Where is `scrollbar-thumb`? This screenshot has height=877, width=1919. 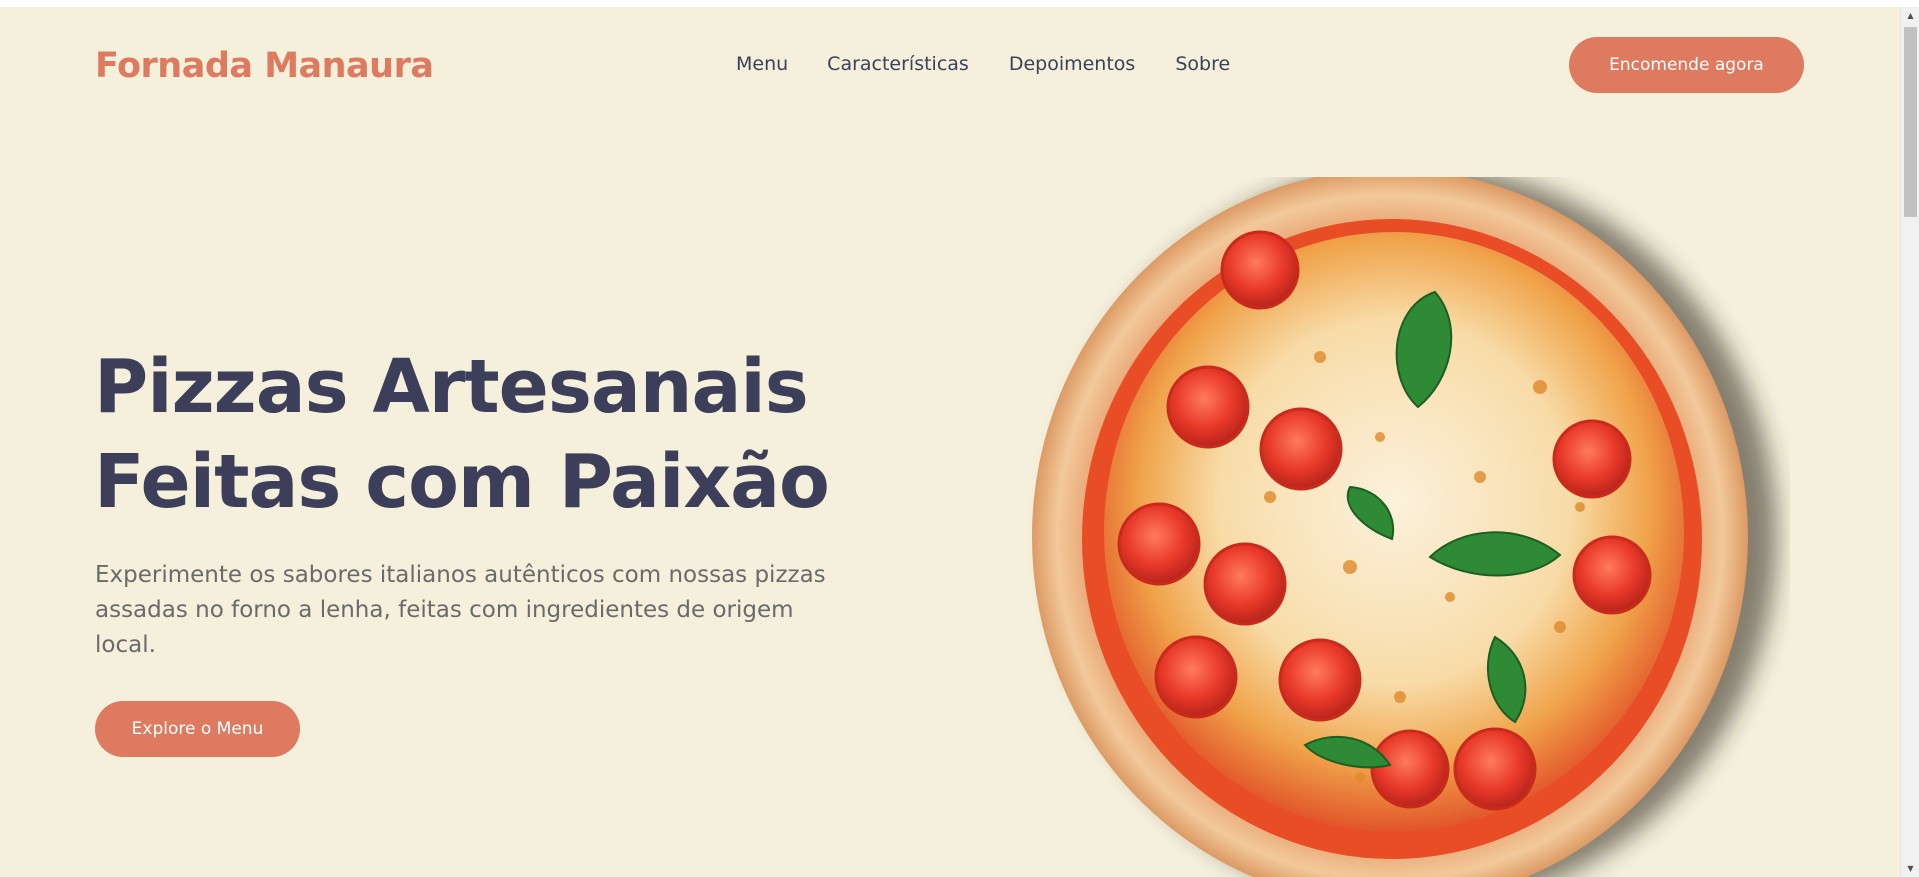
scrollbar-thumb is located at coordinates (1910, 122).